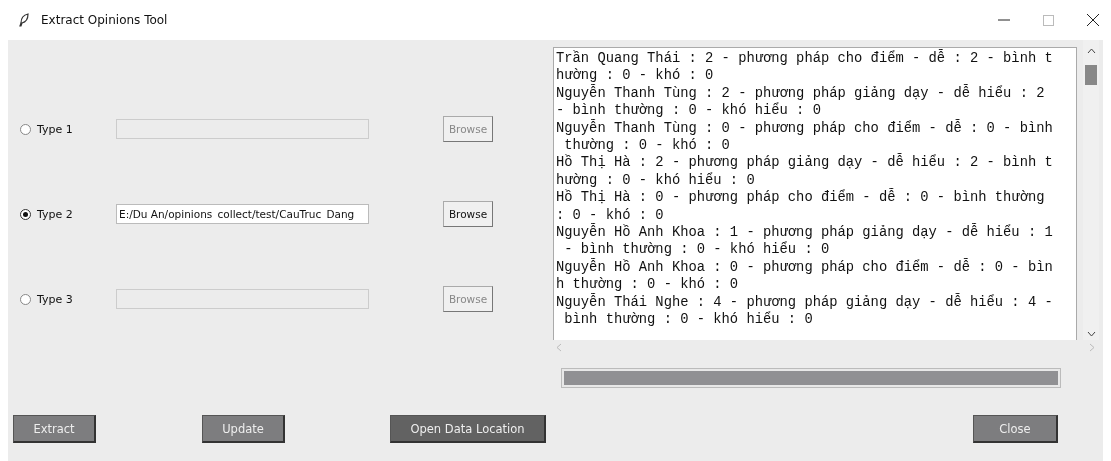 The height and width of the screenshot is (461, 1111). What do you see at coordinates (805, 128) in the screenshot?
I see `output-line: Nguyễn Thanh Tùng : 0 - phương pháp cho điểm - dễ : 0 - bình` at bounding box center [805, 128].